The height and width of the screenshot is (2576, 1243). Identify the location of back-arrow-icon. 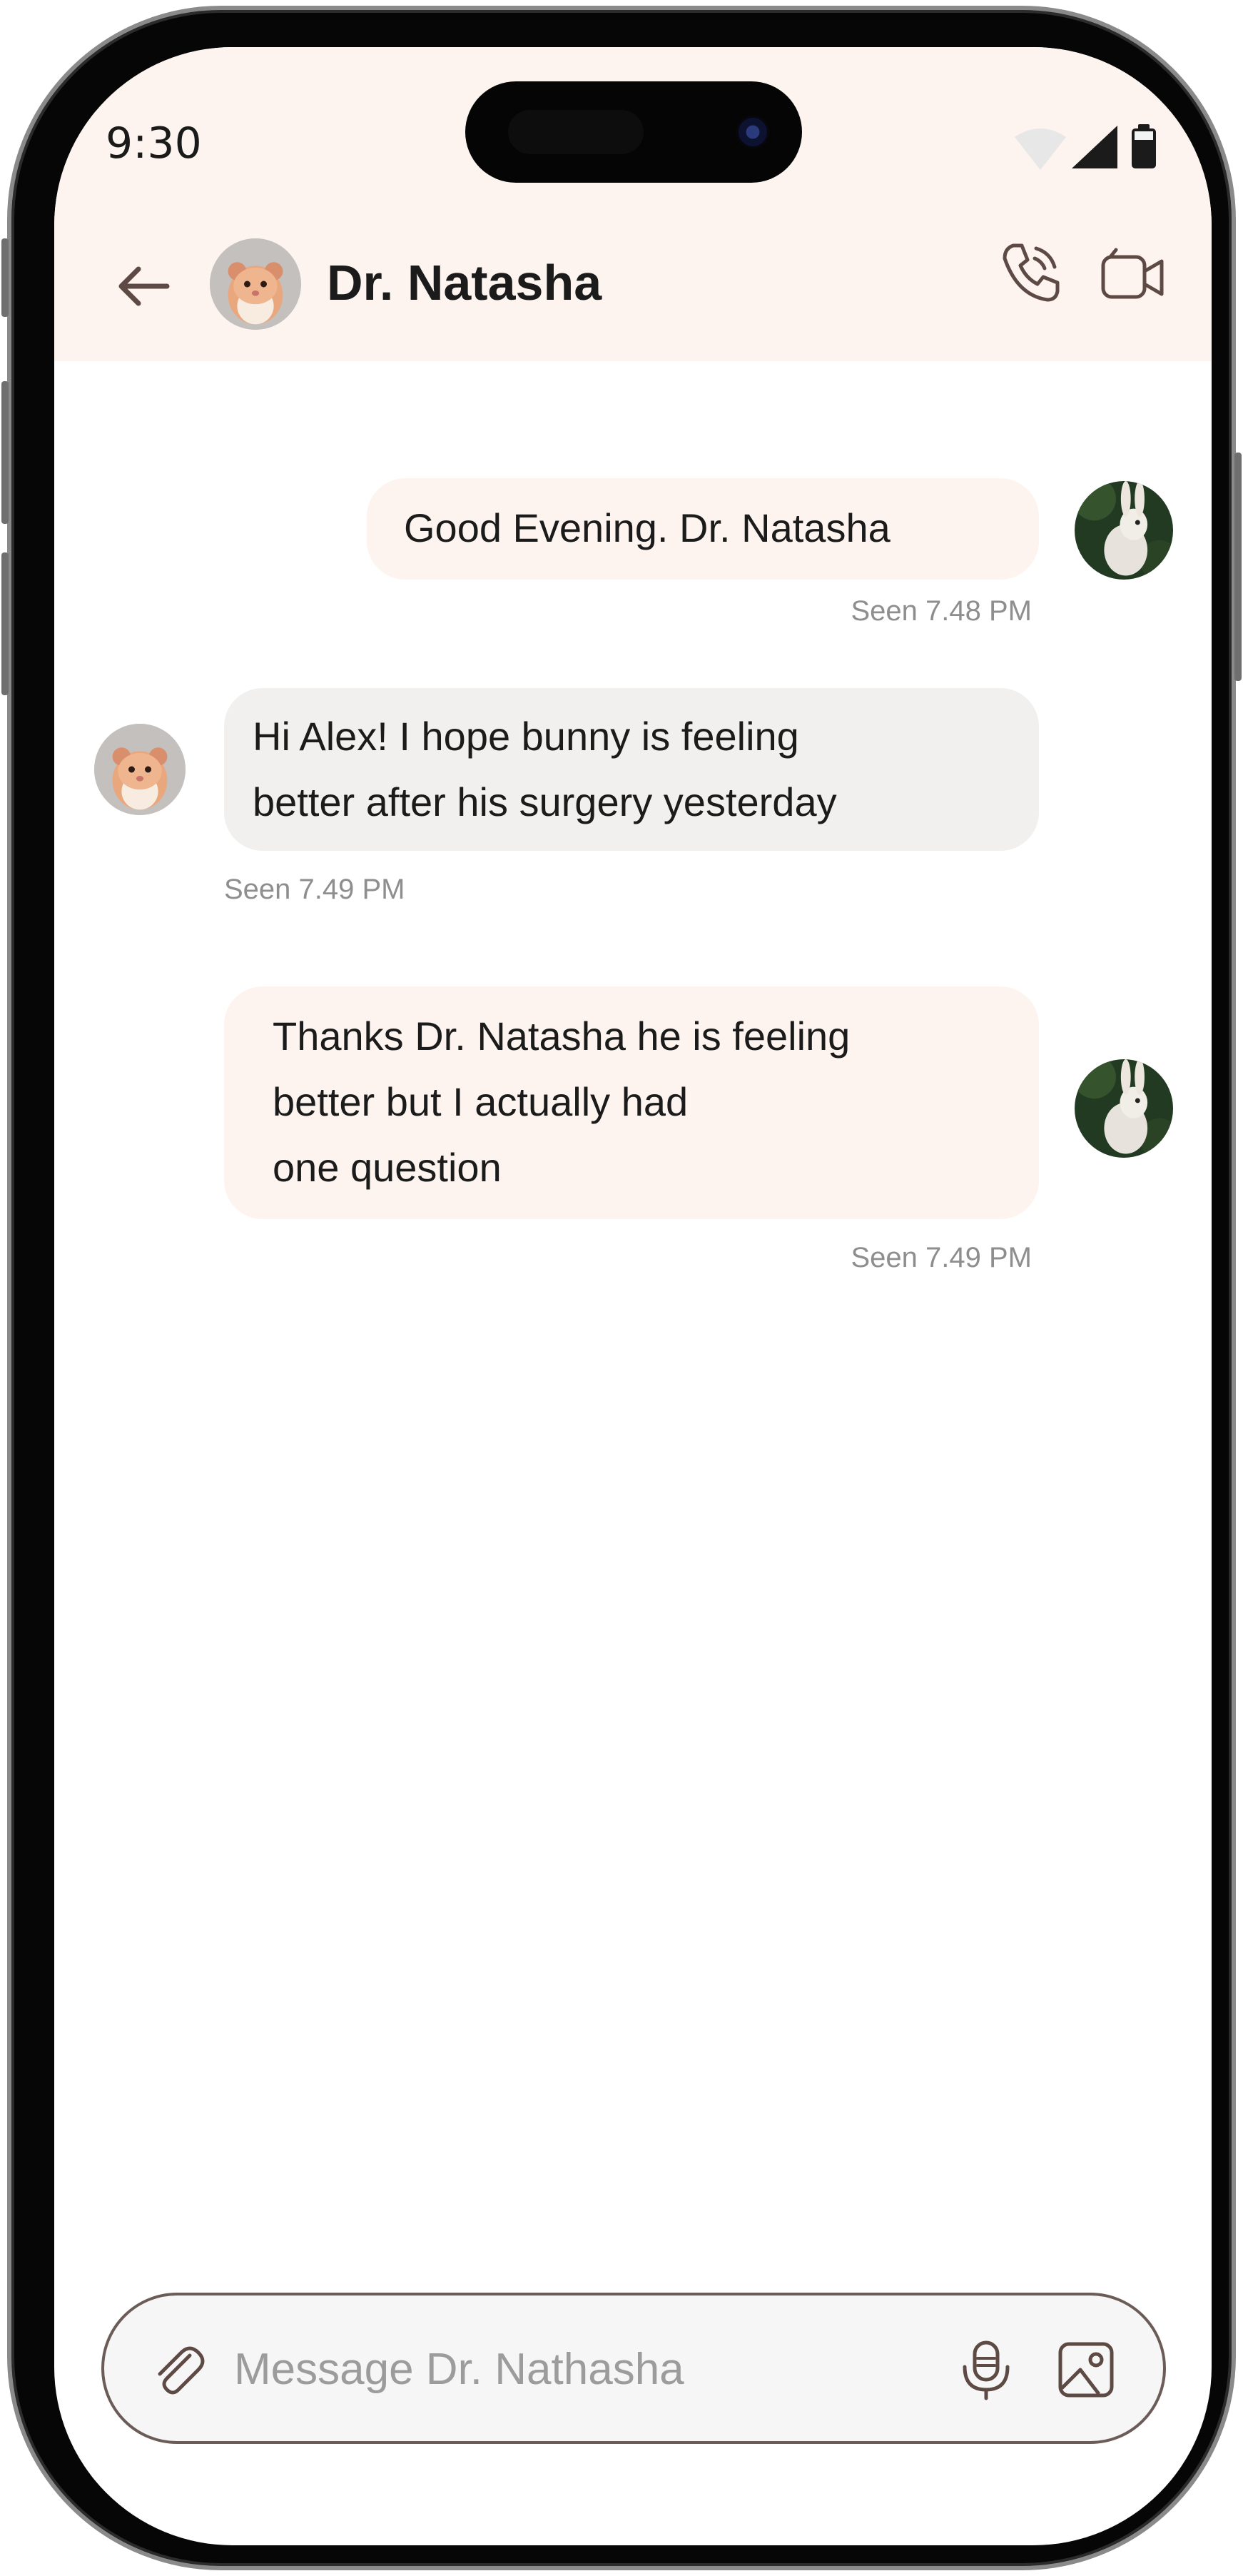
(144, 286).